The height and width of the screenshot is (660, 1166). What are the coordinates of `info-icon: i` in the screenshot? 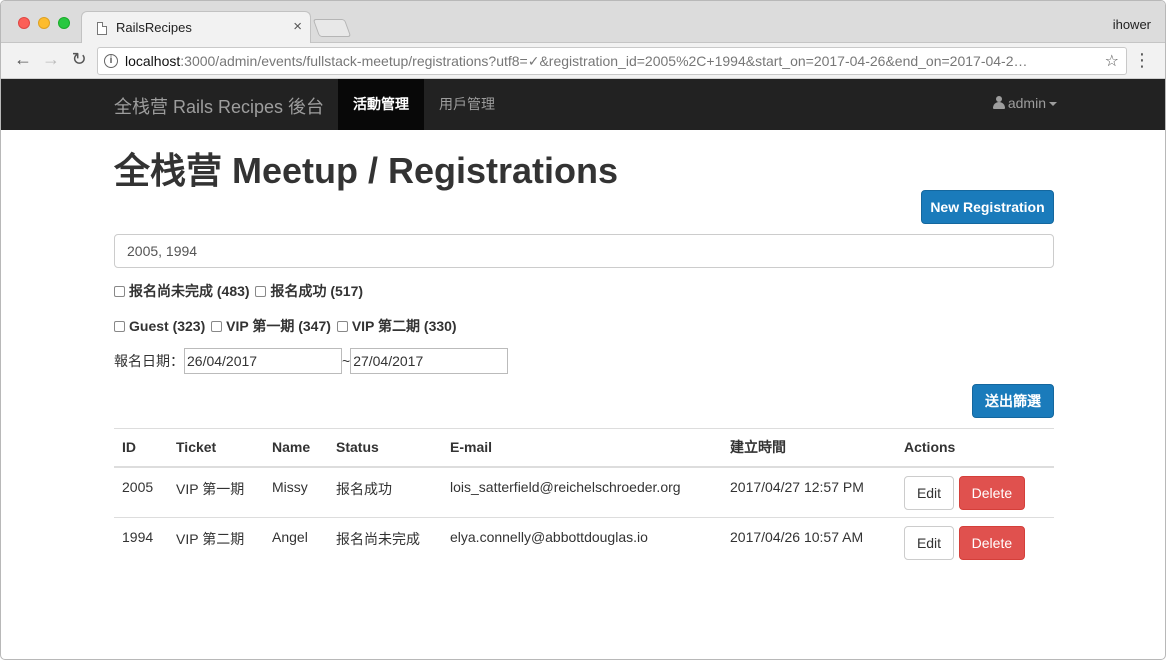 It's located at (111, 61).